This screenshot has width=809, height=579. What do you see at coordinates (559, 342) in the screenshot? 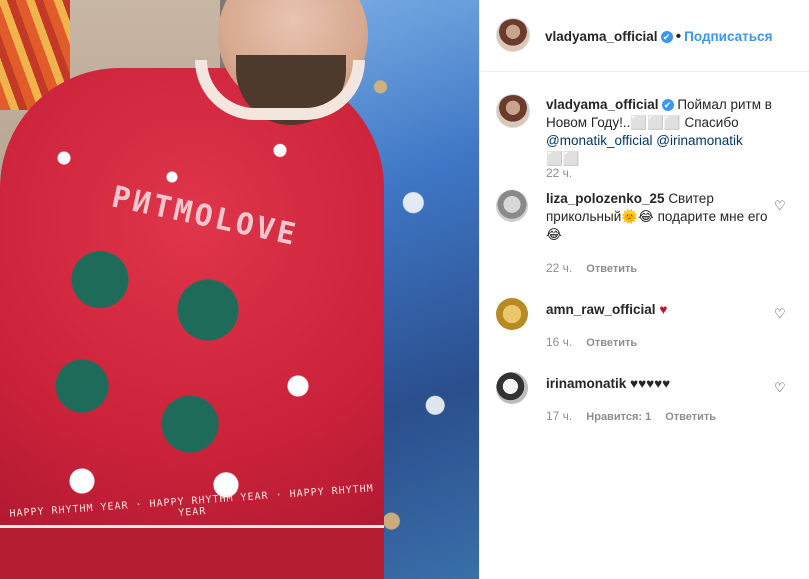
I see `comment-timestamp: 16 ч.` at bounding box center [559, 342].